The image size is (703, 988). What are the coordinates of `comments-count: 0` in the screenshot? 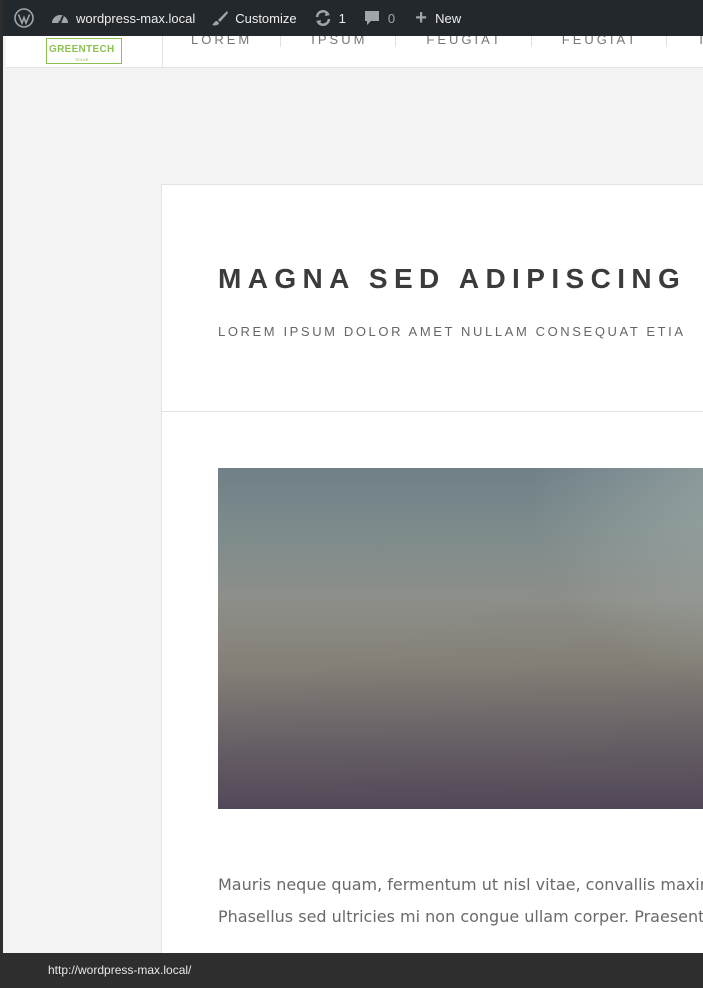 It's located at (391, 18).